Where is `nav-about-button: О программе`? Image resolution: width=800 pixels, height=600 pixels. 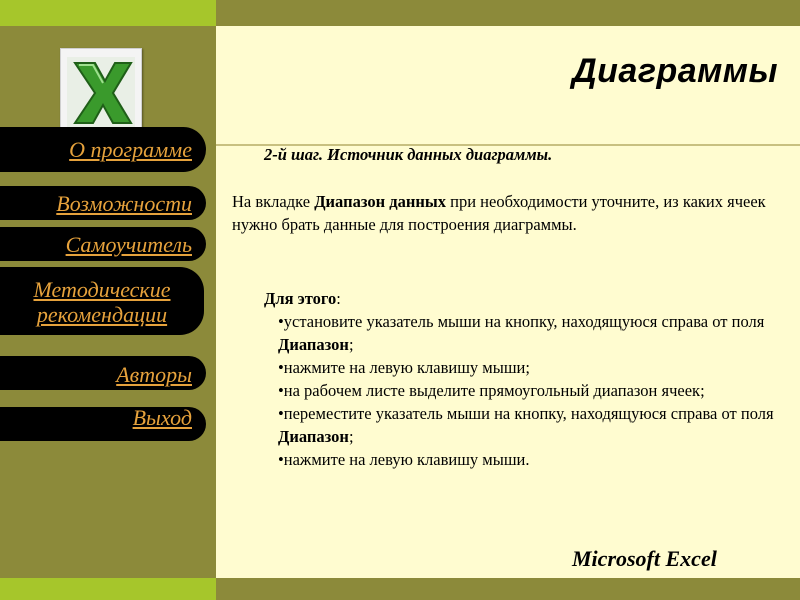
nav-about-button: О программе is located at coordinates (103, 149).